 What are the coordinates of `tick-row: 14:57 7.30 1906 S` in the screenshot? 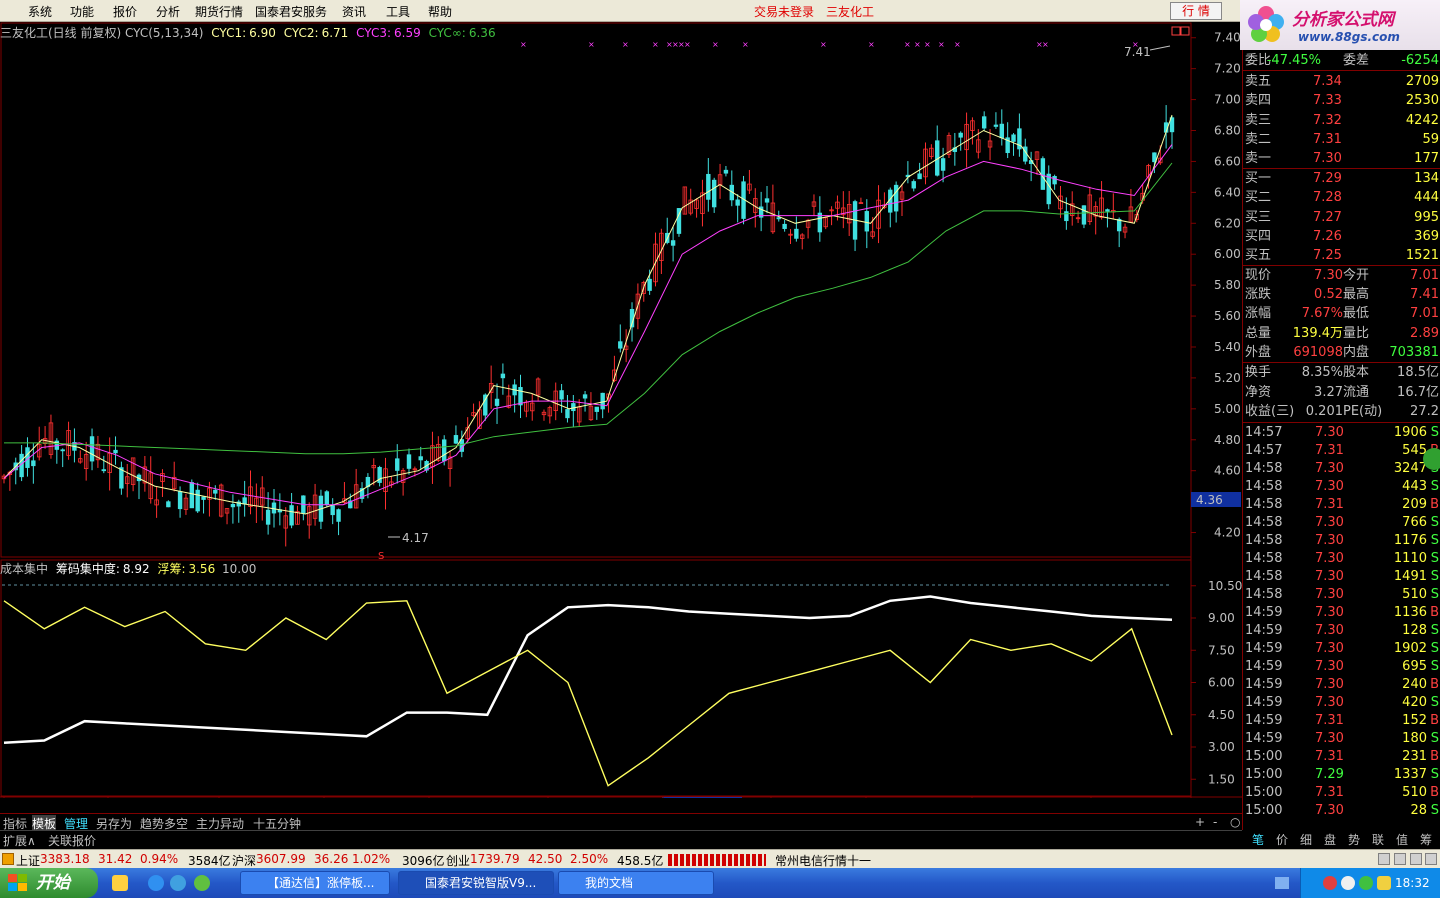 It's located at (1341, 432).